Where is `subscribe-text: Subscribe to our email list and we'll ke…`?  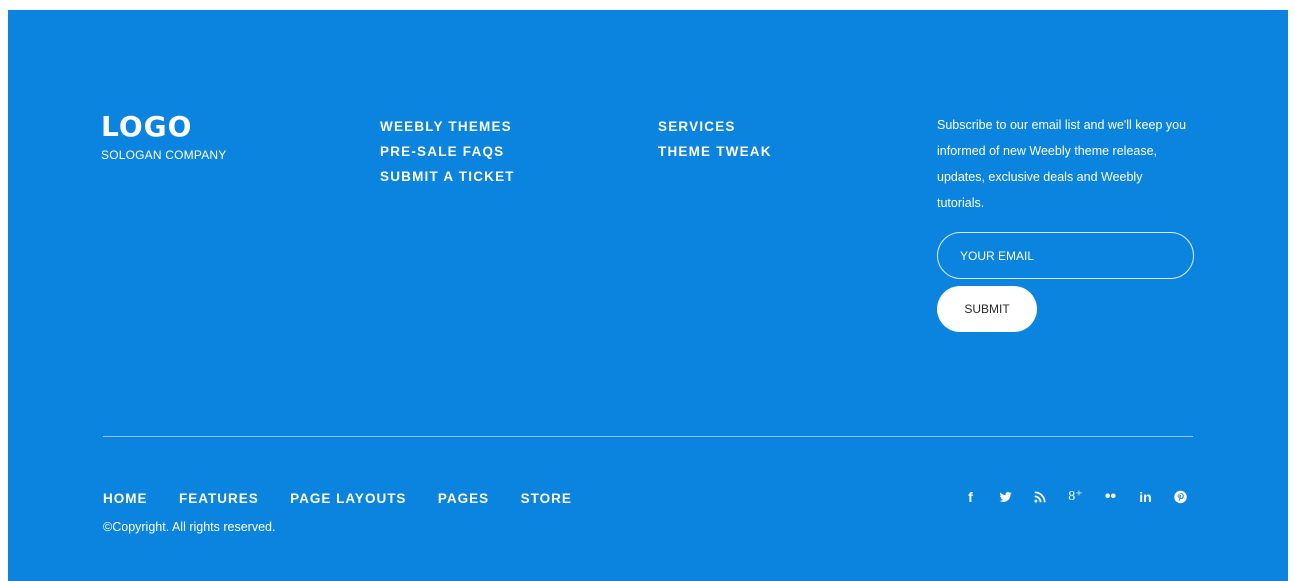 subscribe-text: Subscribe to our email list and we'll ke… is located at coordinates (1062, 164).